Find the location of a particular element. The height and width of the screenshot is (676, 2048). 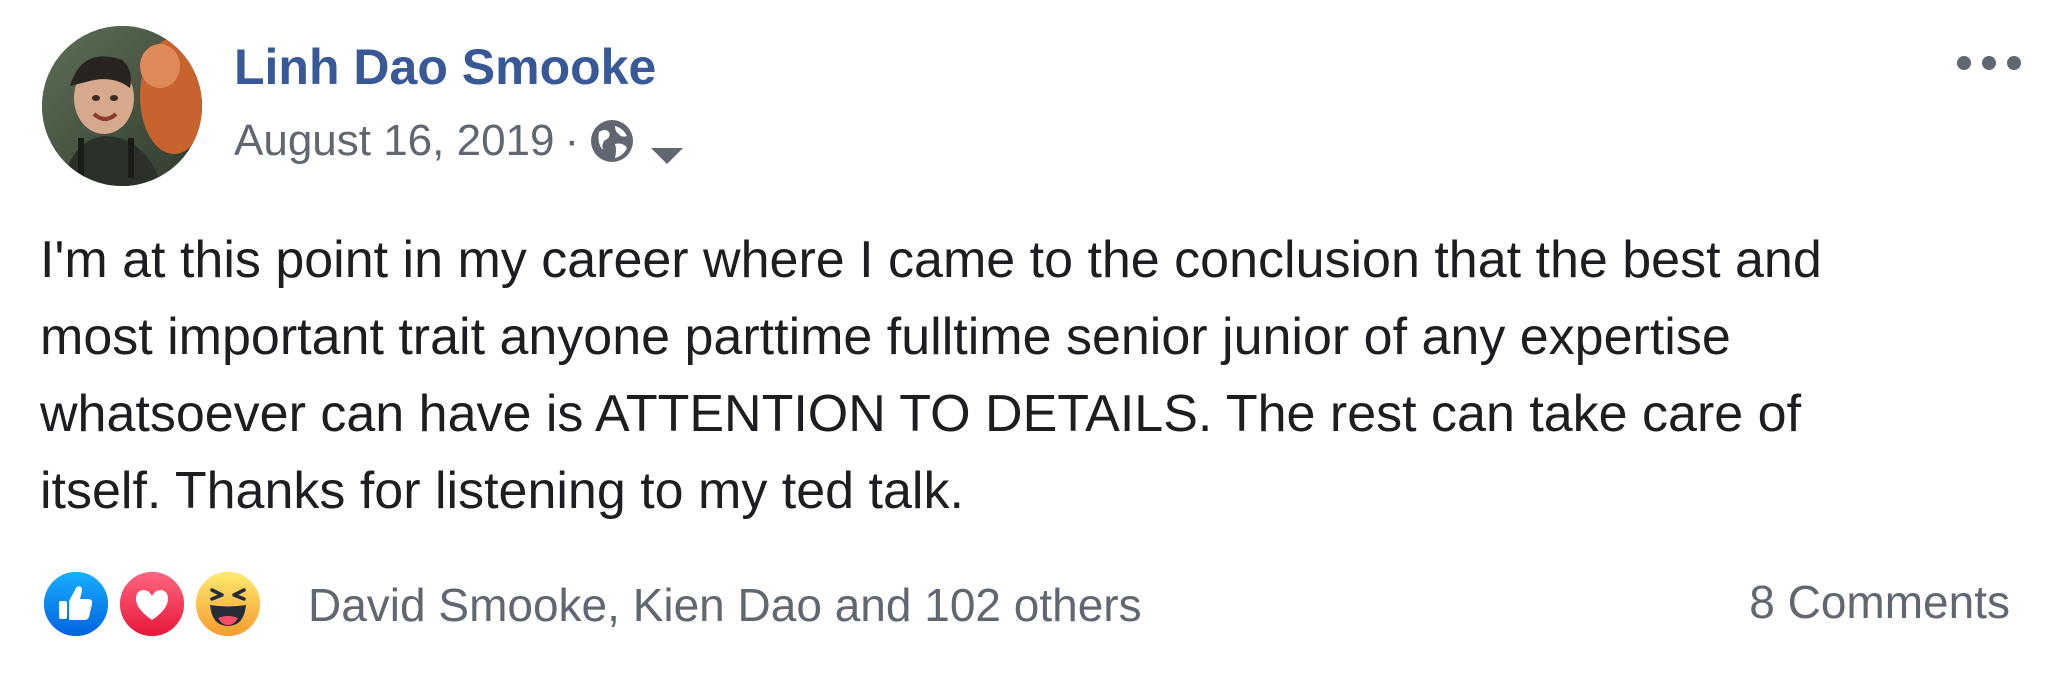

love-icon is located at coordinates (152, 604).